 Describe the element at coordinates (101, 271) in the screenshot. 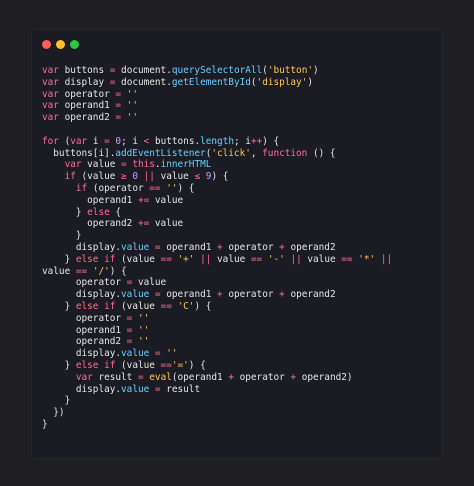

I see `code-token: '/'` at that location.